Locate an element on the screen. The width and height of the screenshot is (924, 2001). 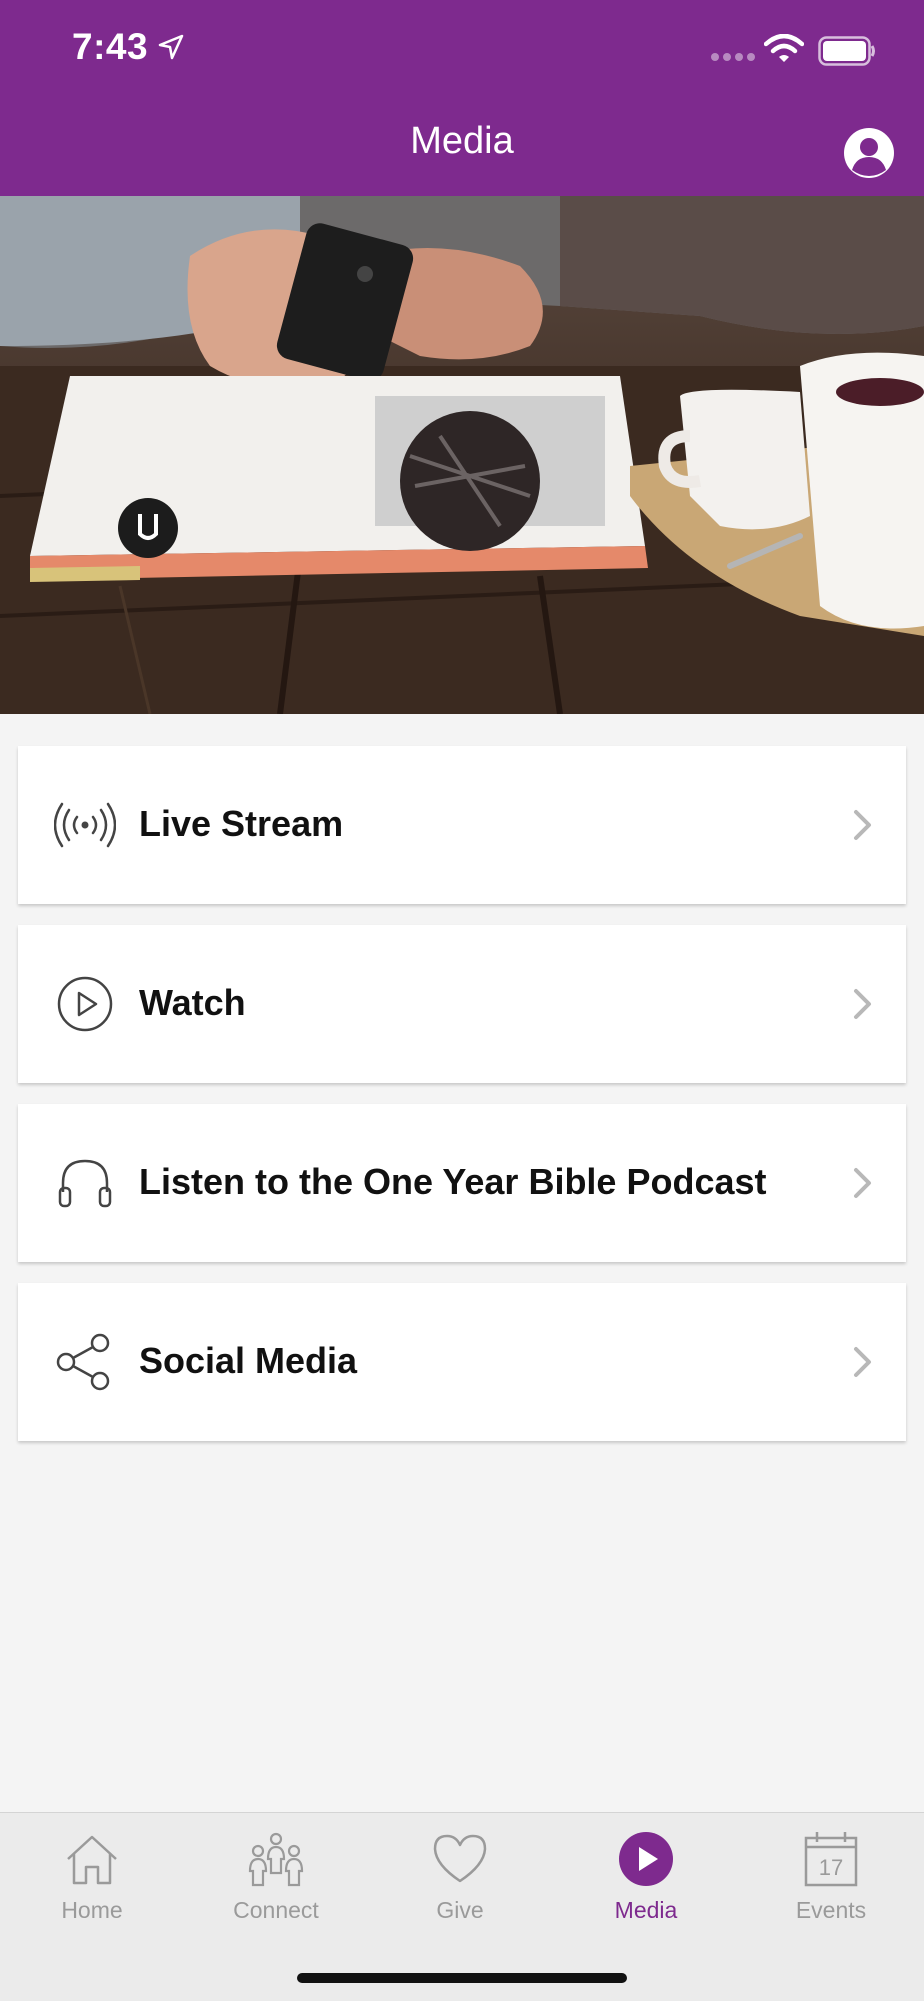
tab-events: 17 Events is located at coordinates (831, 1878).